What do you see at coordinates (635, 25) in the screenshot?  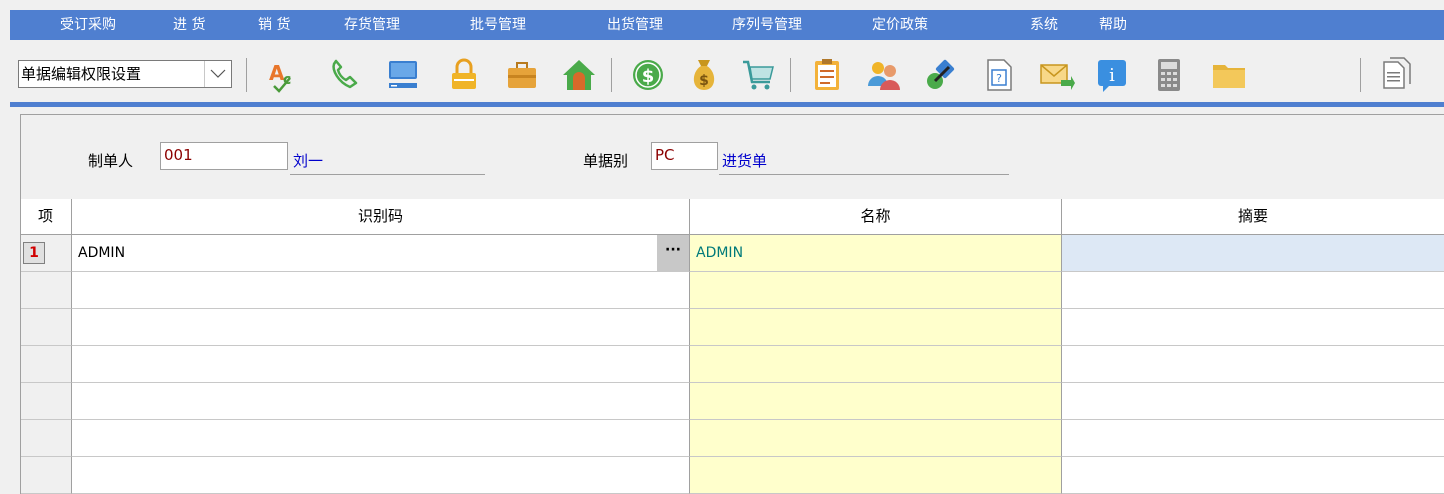 I see `menu-shipping: 出货管理` at bounding box center [635, 25].